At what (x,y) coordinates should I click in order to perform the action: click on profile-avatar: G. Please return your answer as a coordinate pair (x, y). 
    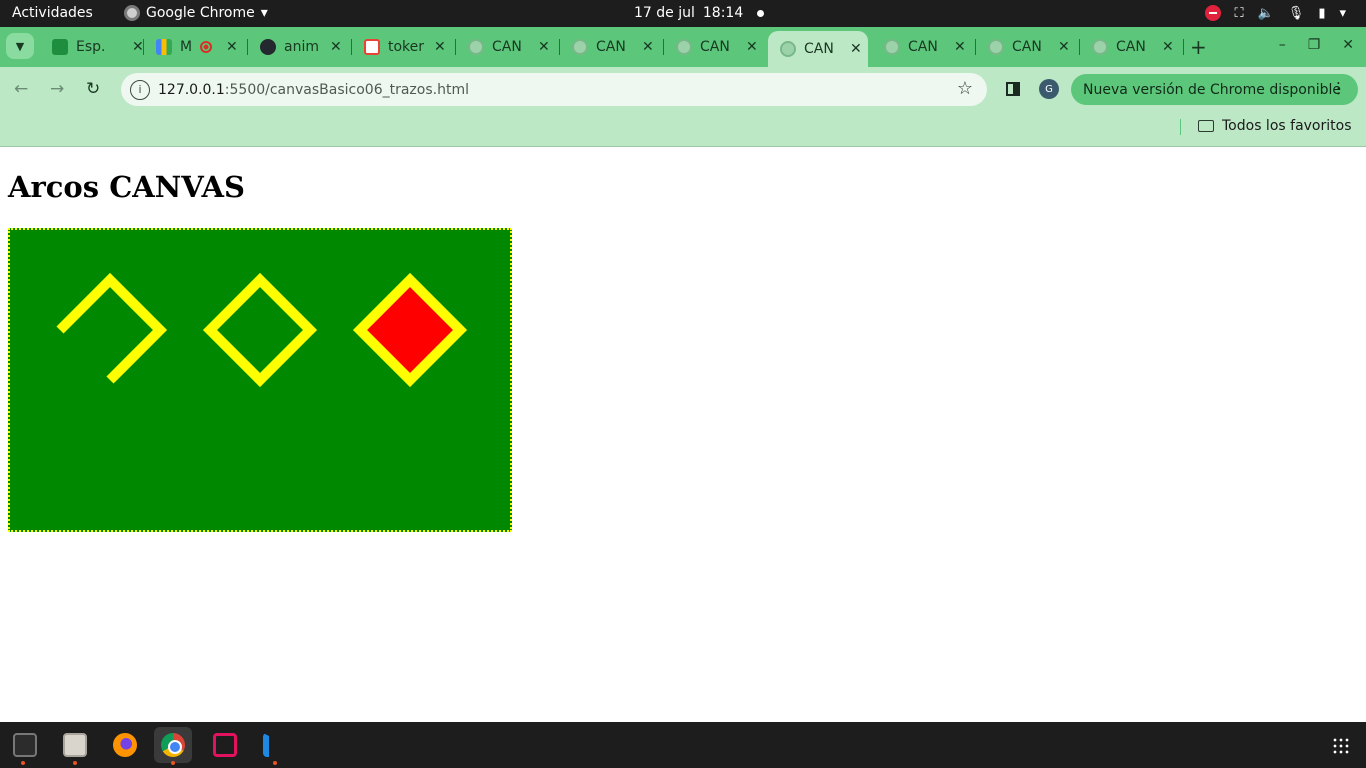
    Looking at the image, I should click on (1049, 89).